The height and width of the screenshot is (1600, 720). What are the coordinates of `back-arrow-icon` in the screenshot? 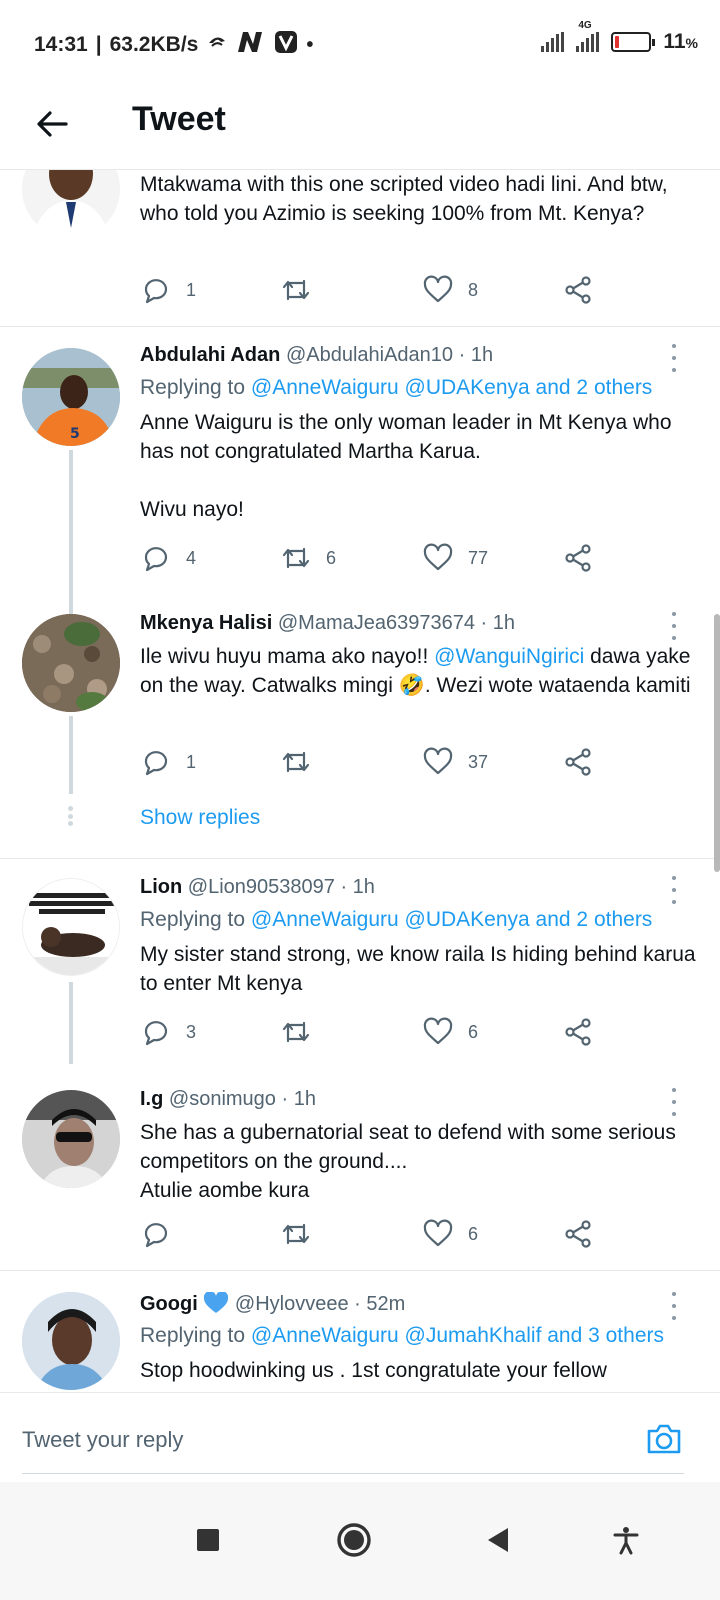 It's located at (52, 124).